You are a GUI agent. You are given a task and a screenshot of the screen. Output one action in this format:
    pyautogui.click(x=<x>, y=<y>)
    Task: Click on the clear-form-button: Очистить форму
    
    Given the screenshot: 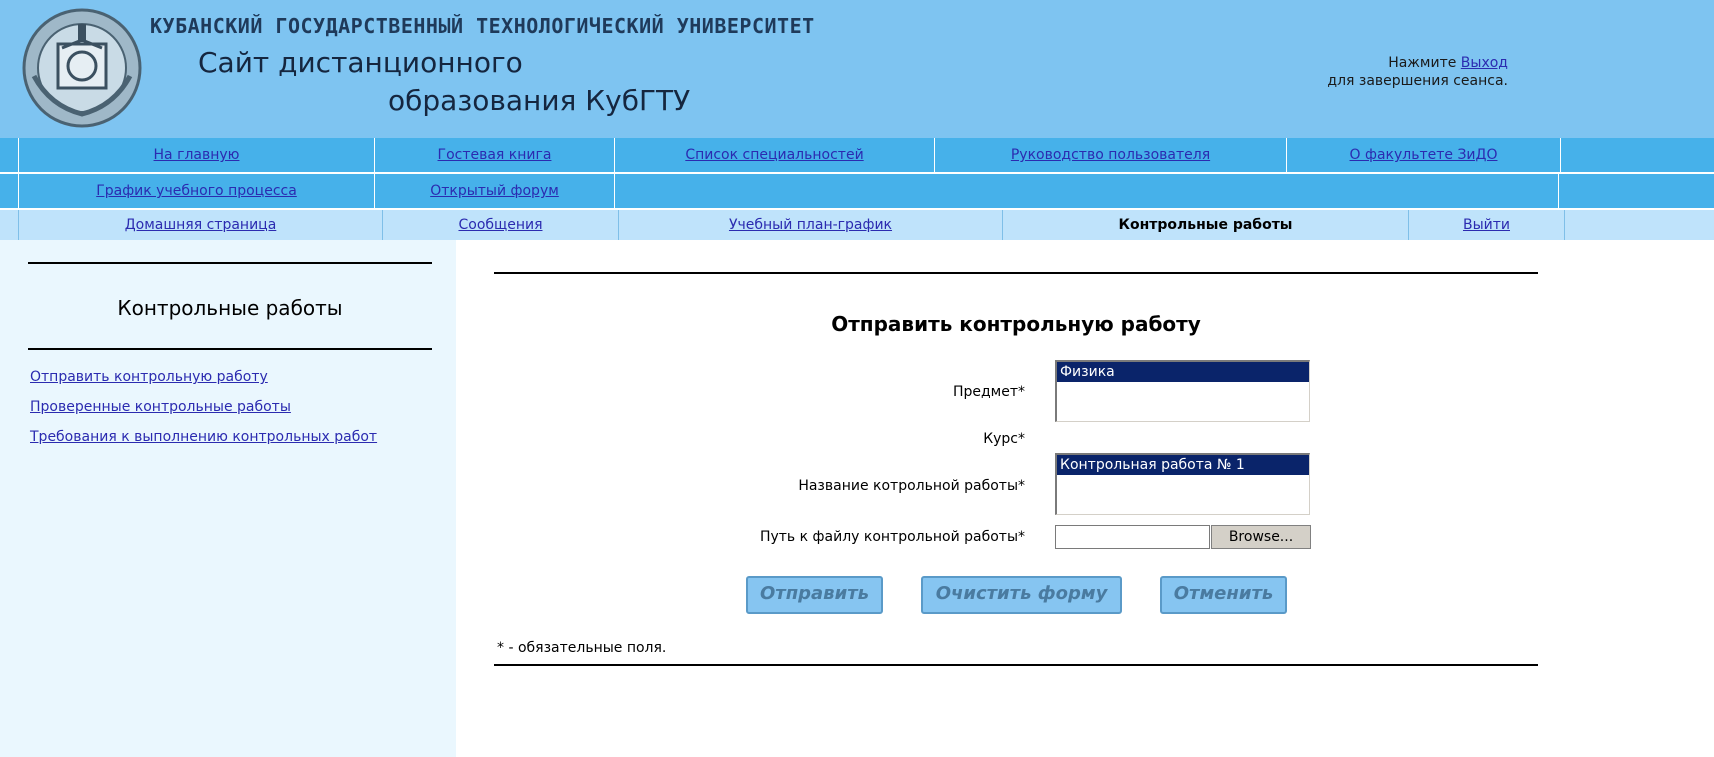 What is the action you would take?
    pyautogui.click(x=1021, y=595)
    